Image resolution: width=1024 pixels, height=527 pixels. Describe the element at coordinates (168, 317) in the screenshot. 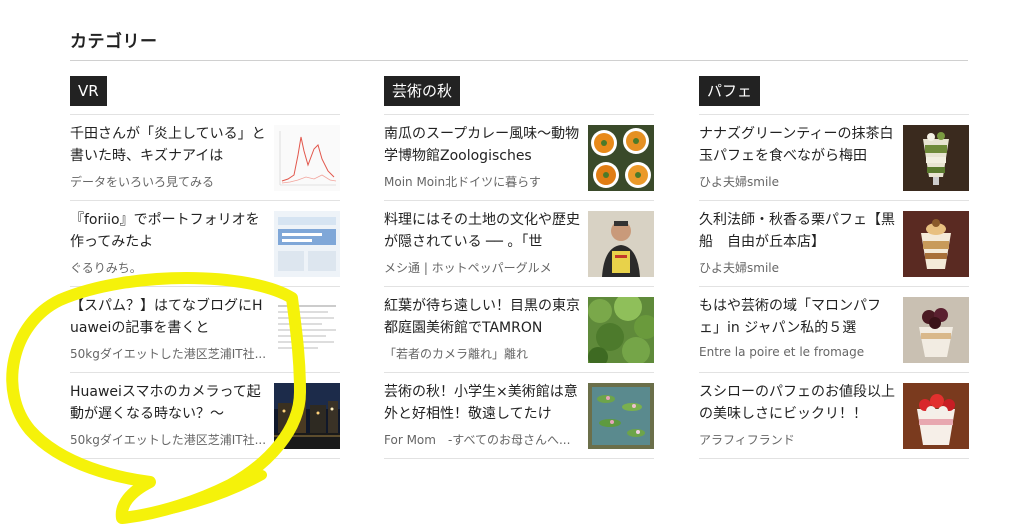

I see `entry-title: 【スパム？】はてなブログにHuaweiの記事を書くと` at that location.